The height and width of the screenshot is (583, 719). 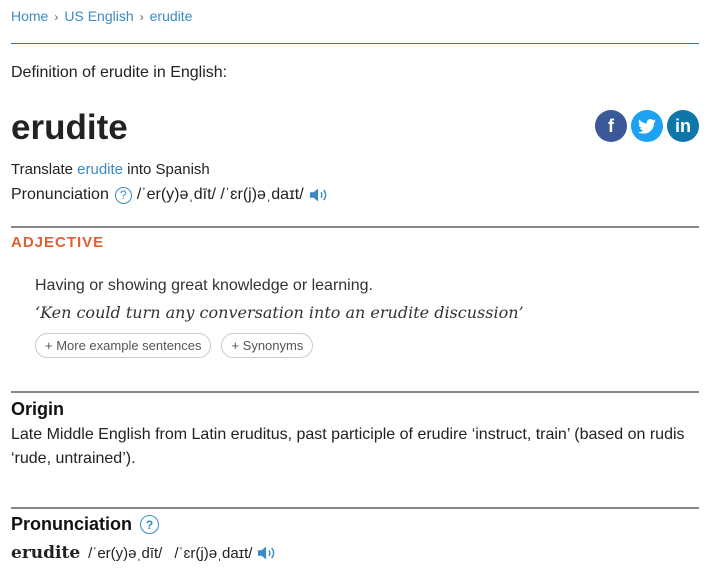 What do you see at coordinates (166, 169) in the screenshot?
I see `translate-suffix: into Spanish` at bounding box center [166, 169].